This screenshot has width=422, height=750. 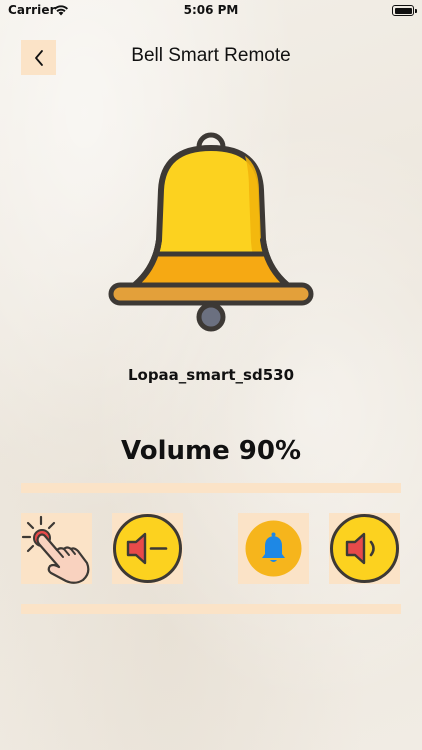 I want to click on volume-label: Volume 90%, so click(x=211, y=451).